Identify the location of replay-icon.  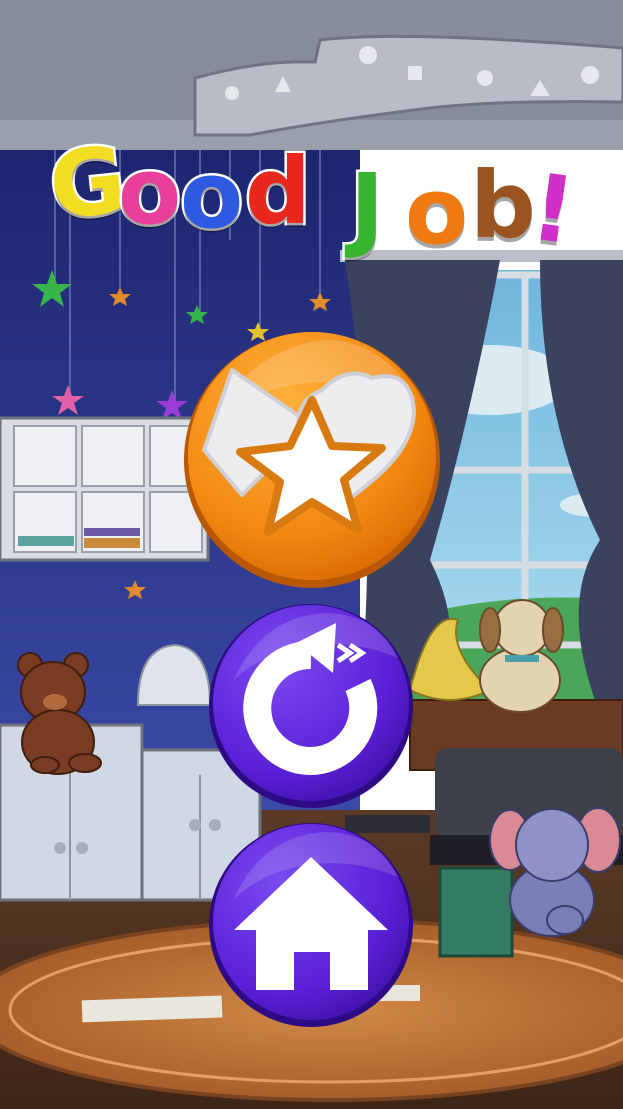
(311, 706).